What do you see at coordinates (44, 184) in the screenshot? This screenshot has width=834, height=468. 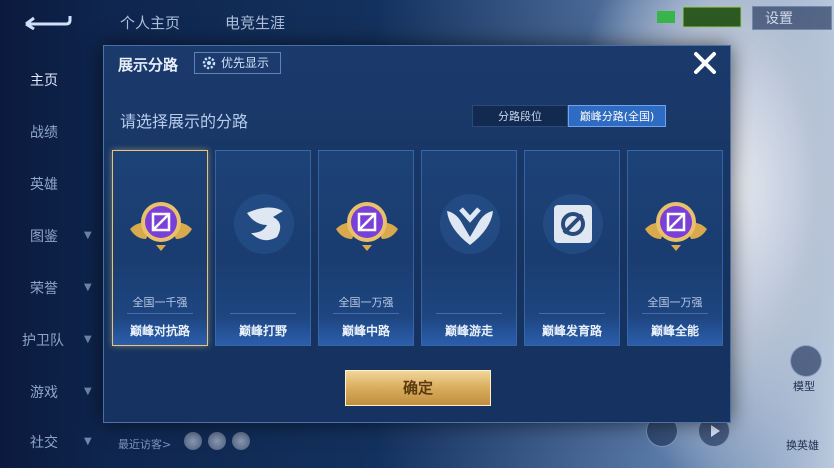 I see `nav-item-heroes: 英雄` at bounding box center [44, 184].